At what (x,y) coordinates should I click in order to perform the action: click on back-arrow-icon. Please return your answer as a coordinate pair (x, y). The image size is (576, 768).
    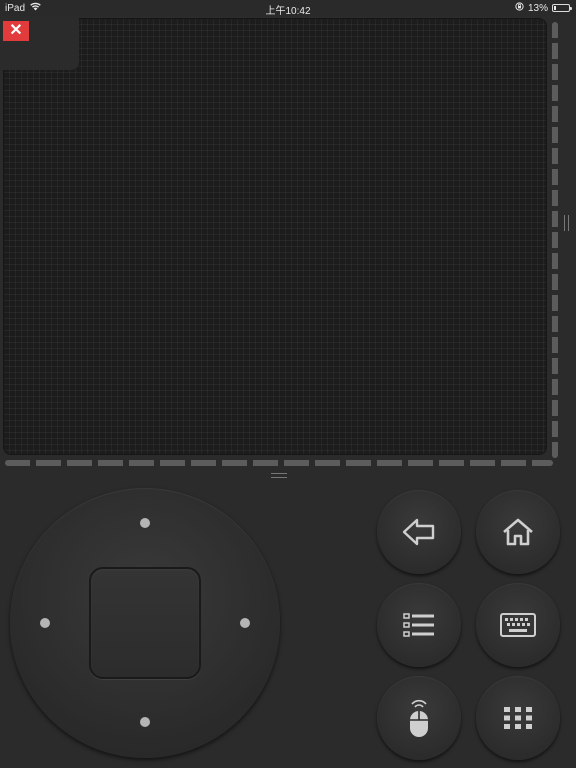
    Looking at the image, I should click on (419, 532).